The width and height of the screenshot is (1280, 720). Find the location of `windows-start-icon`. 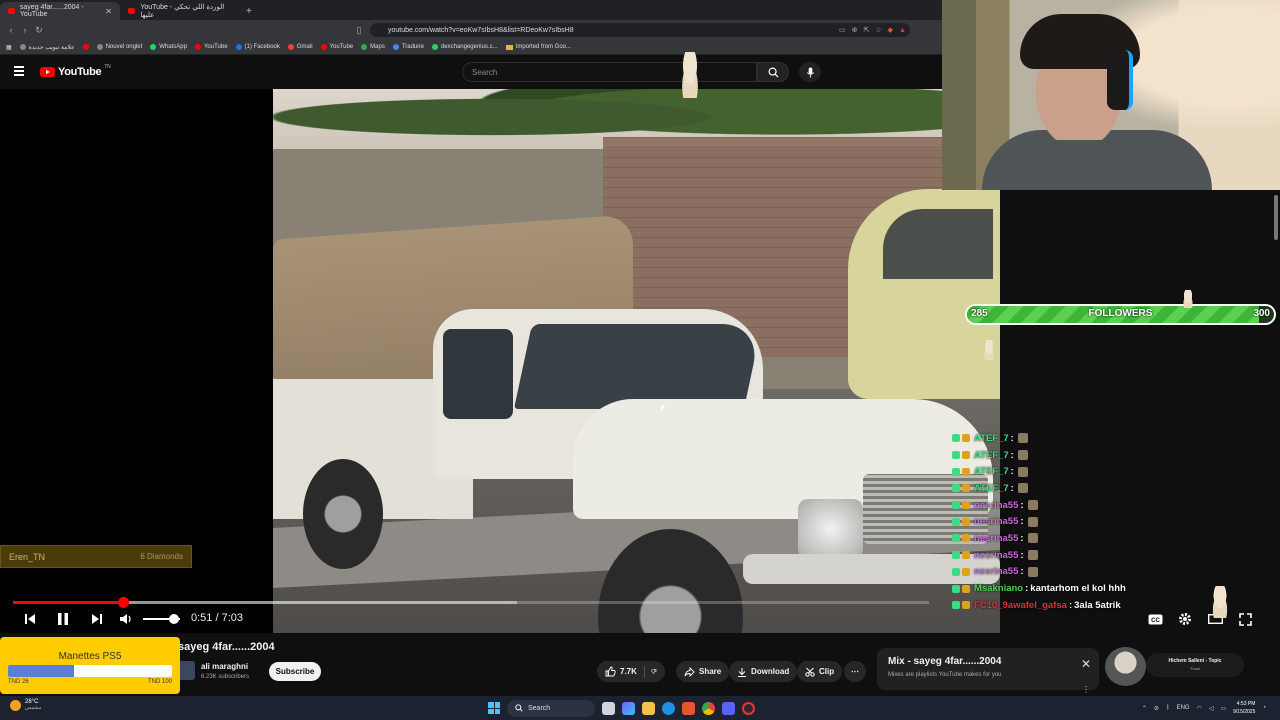

windows-start-icon is located at coordinates (494, 708).